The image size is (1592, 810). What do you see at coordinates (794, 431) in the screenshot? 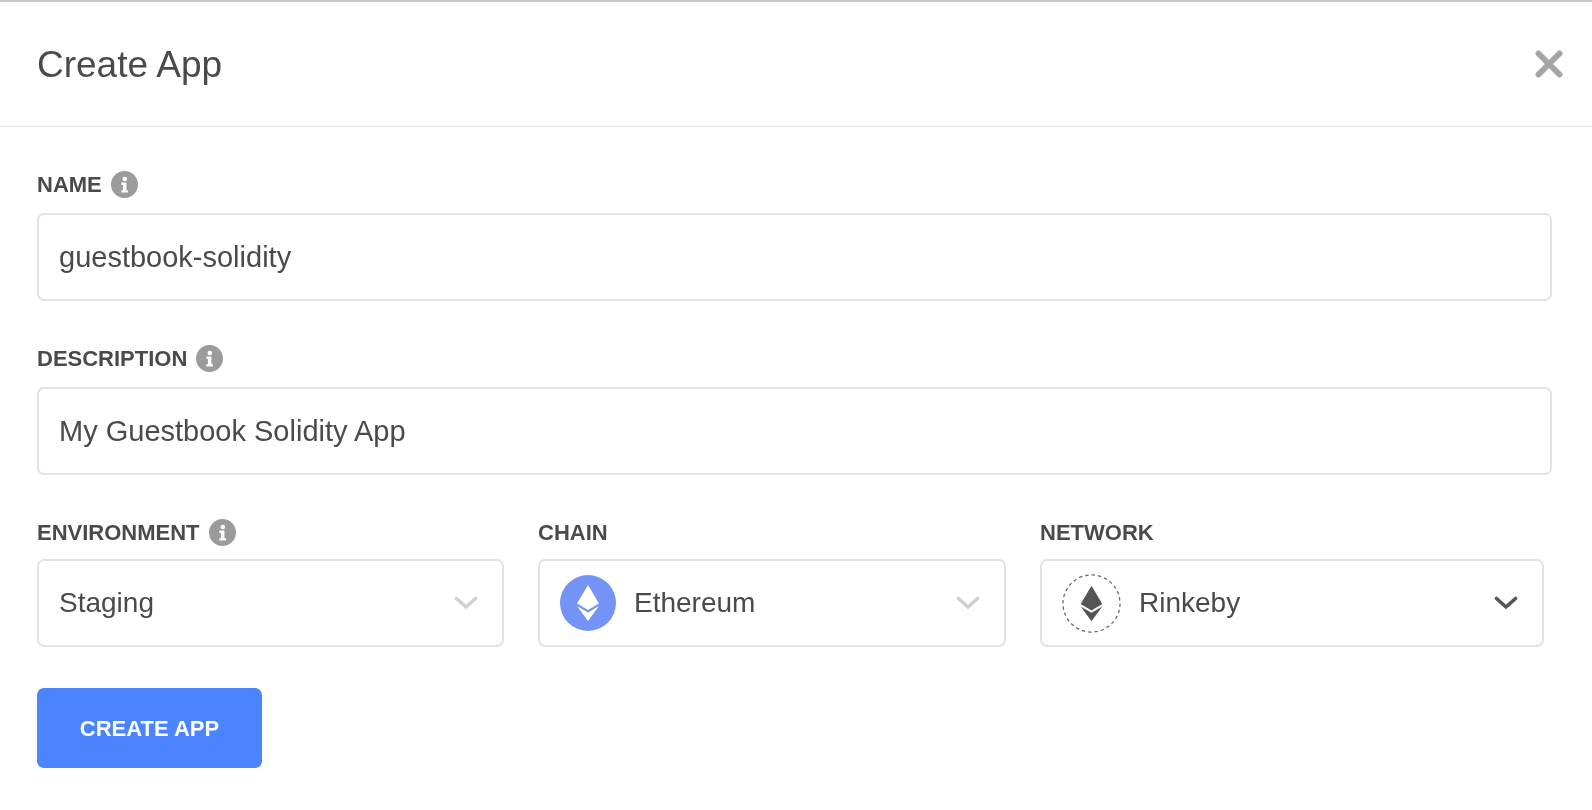
I see `text-input: My Guestbook Solidity App` at bounding box center [794, 431].